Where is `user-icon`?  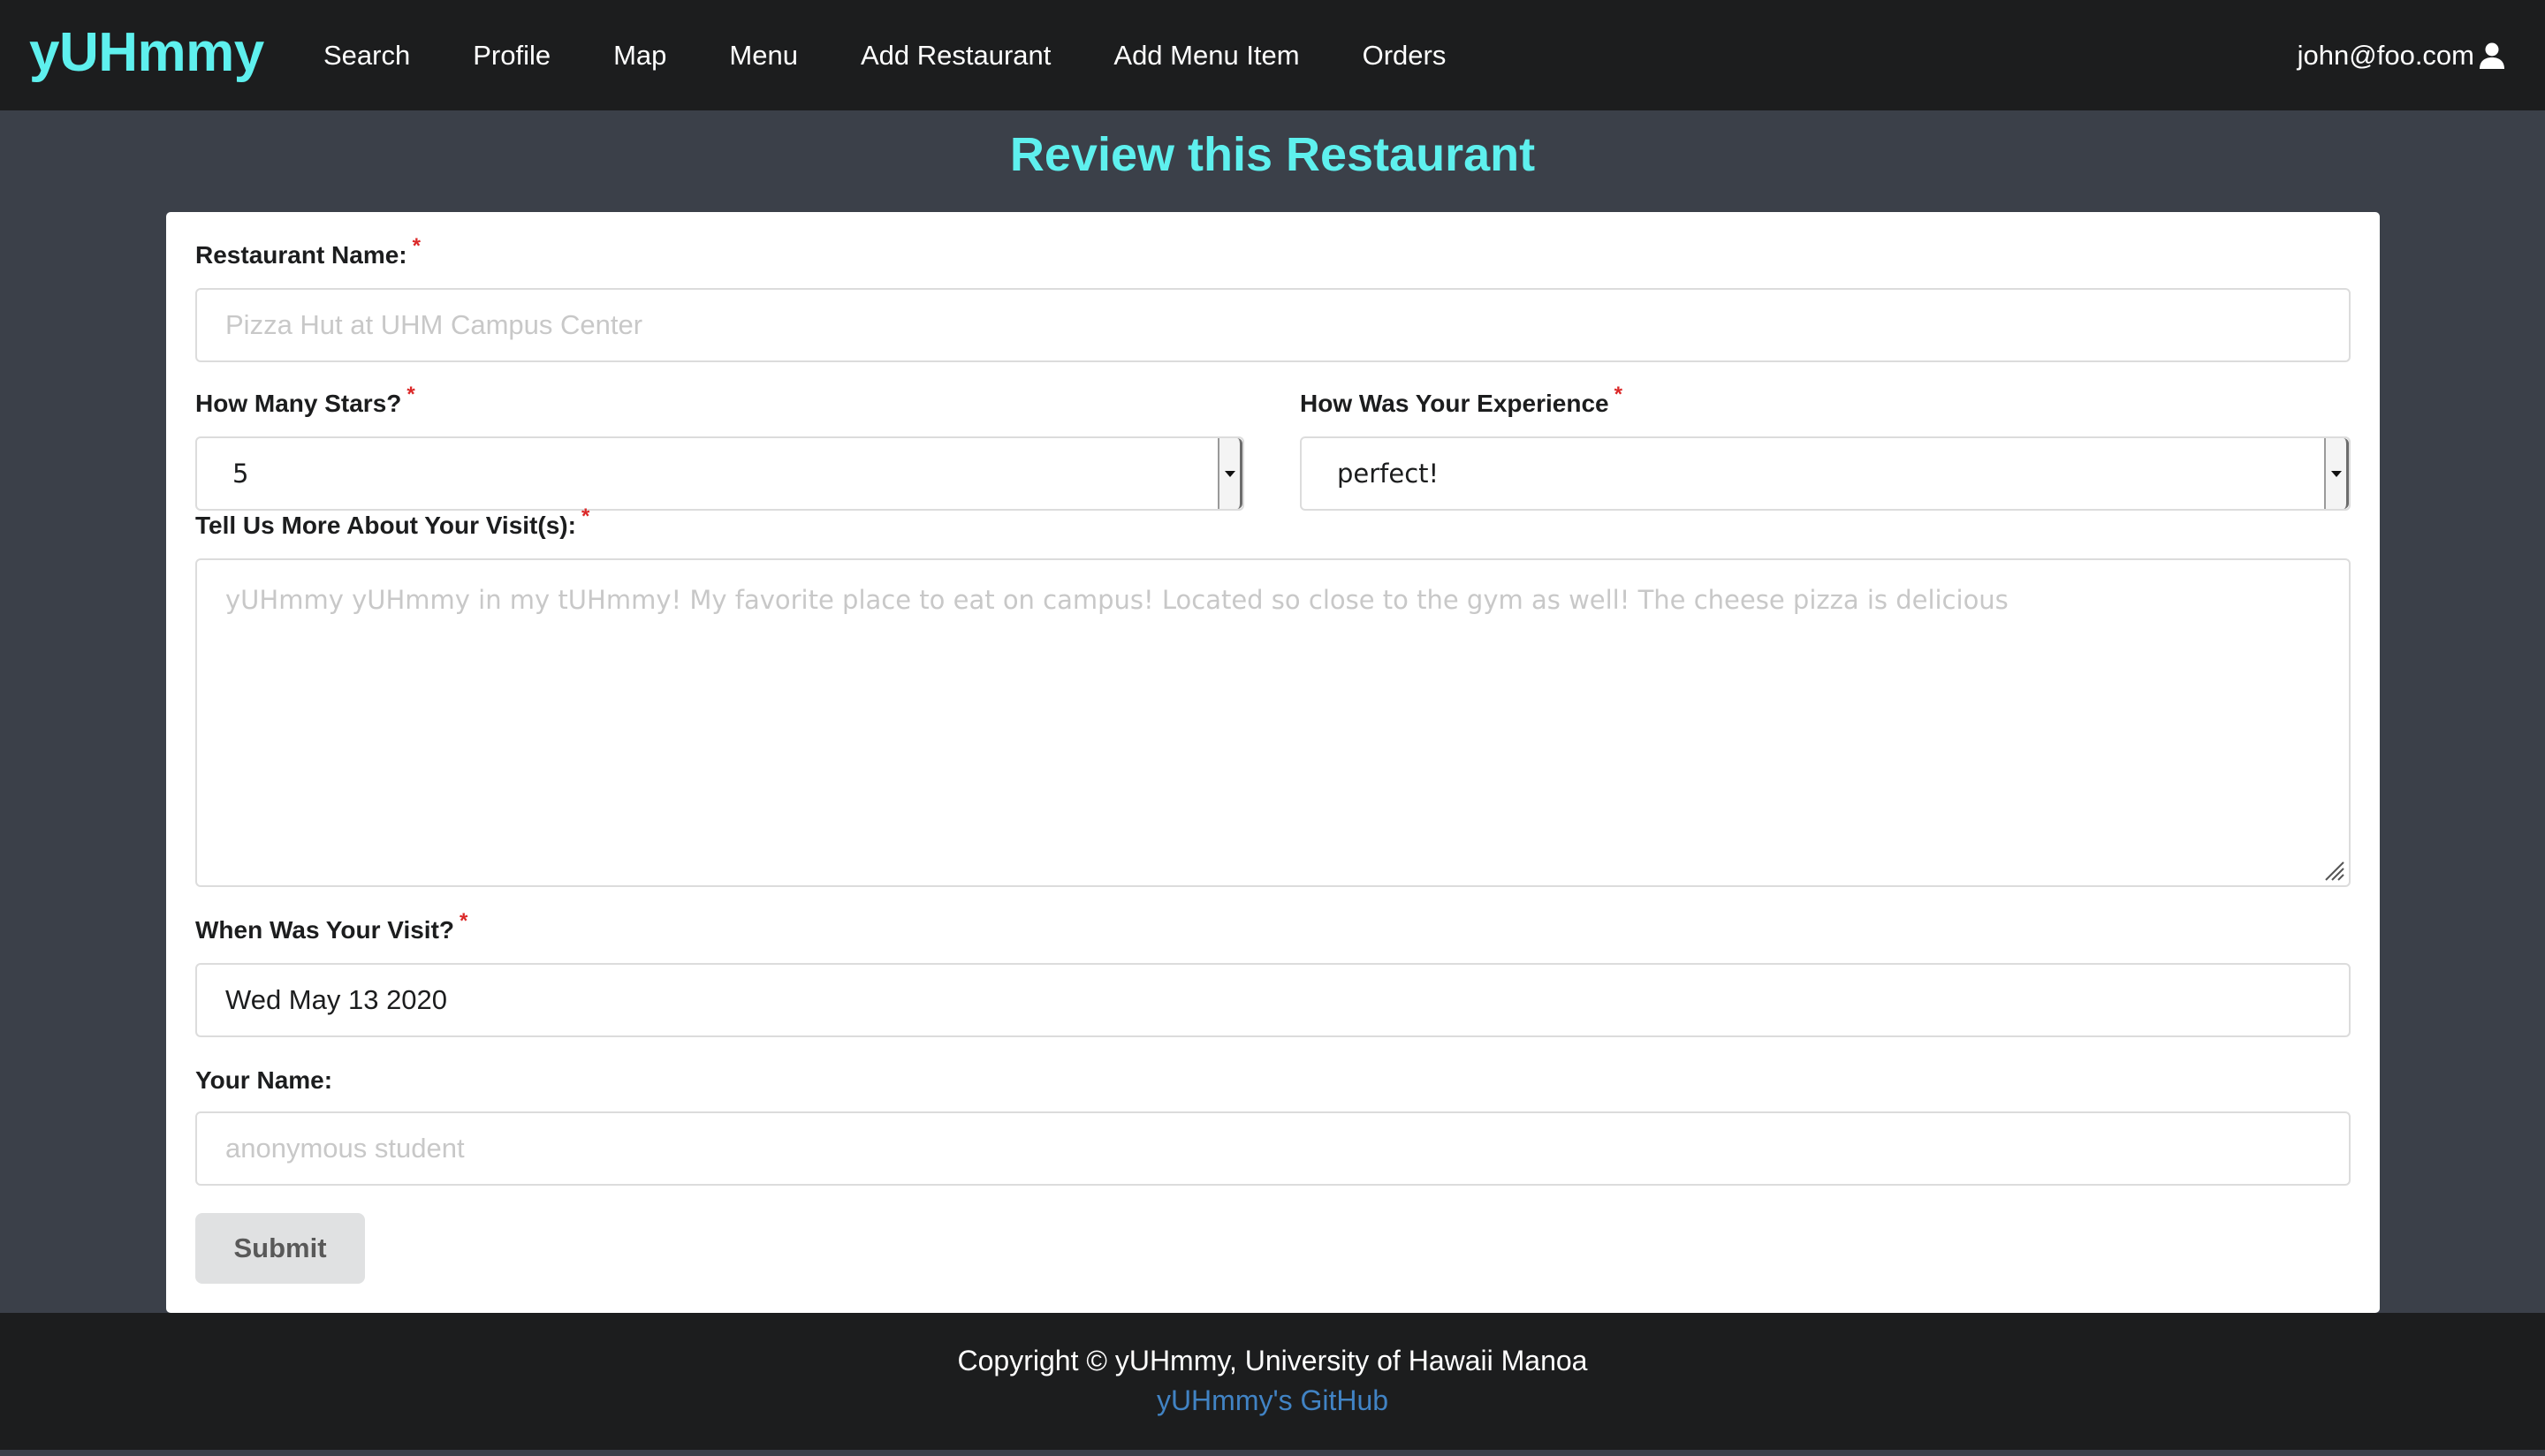
user-icon is located at coordinates (2492, 55).